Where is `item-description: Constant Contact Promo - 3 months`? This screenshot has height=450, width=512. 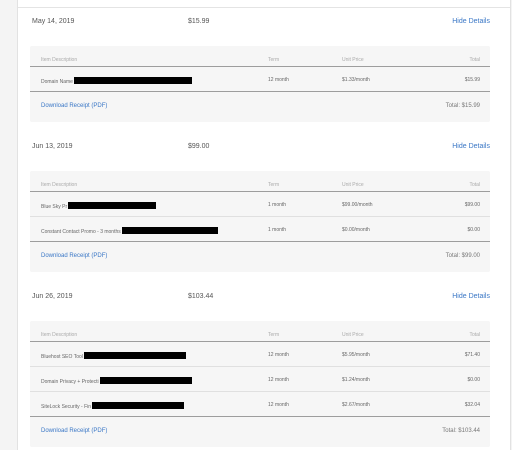
item-description: Constant Contact Promo - 3 months is located at coordinates (129, 231).